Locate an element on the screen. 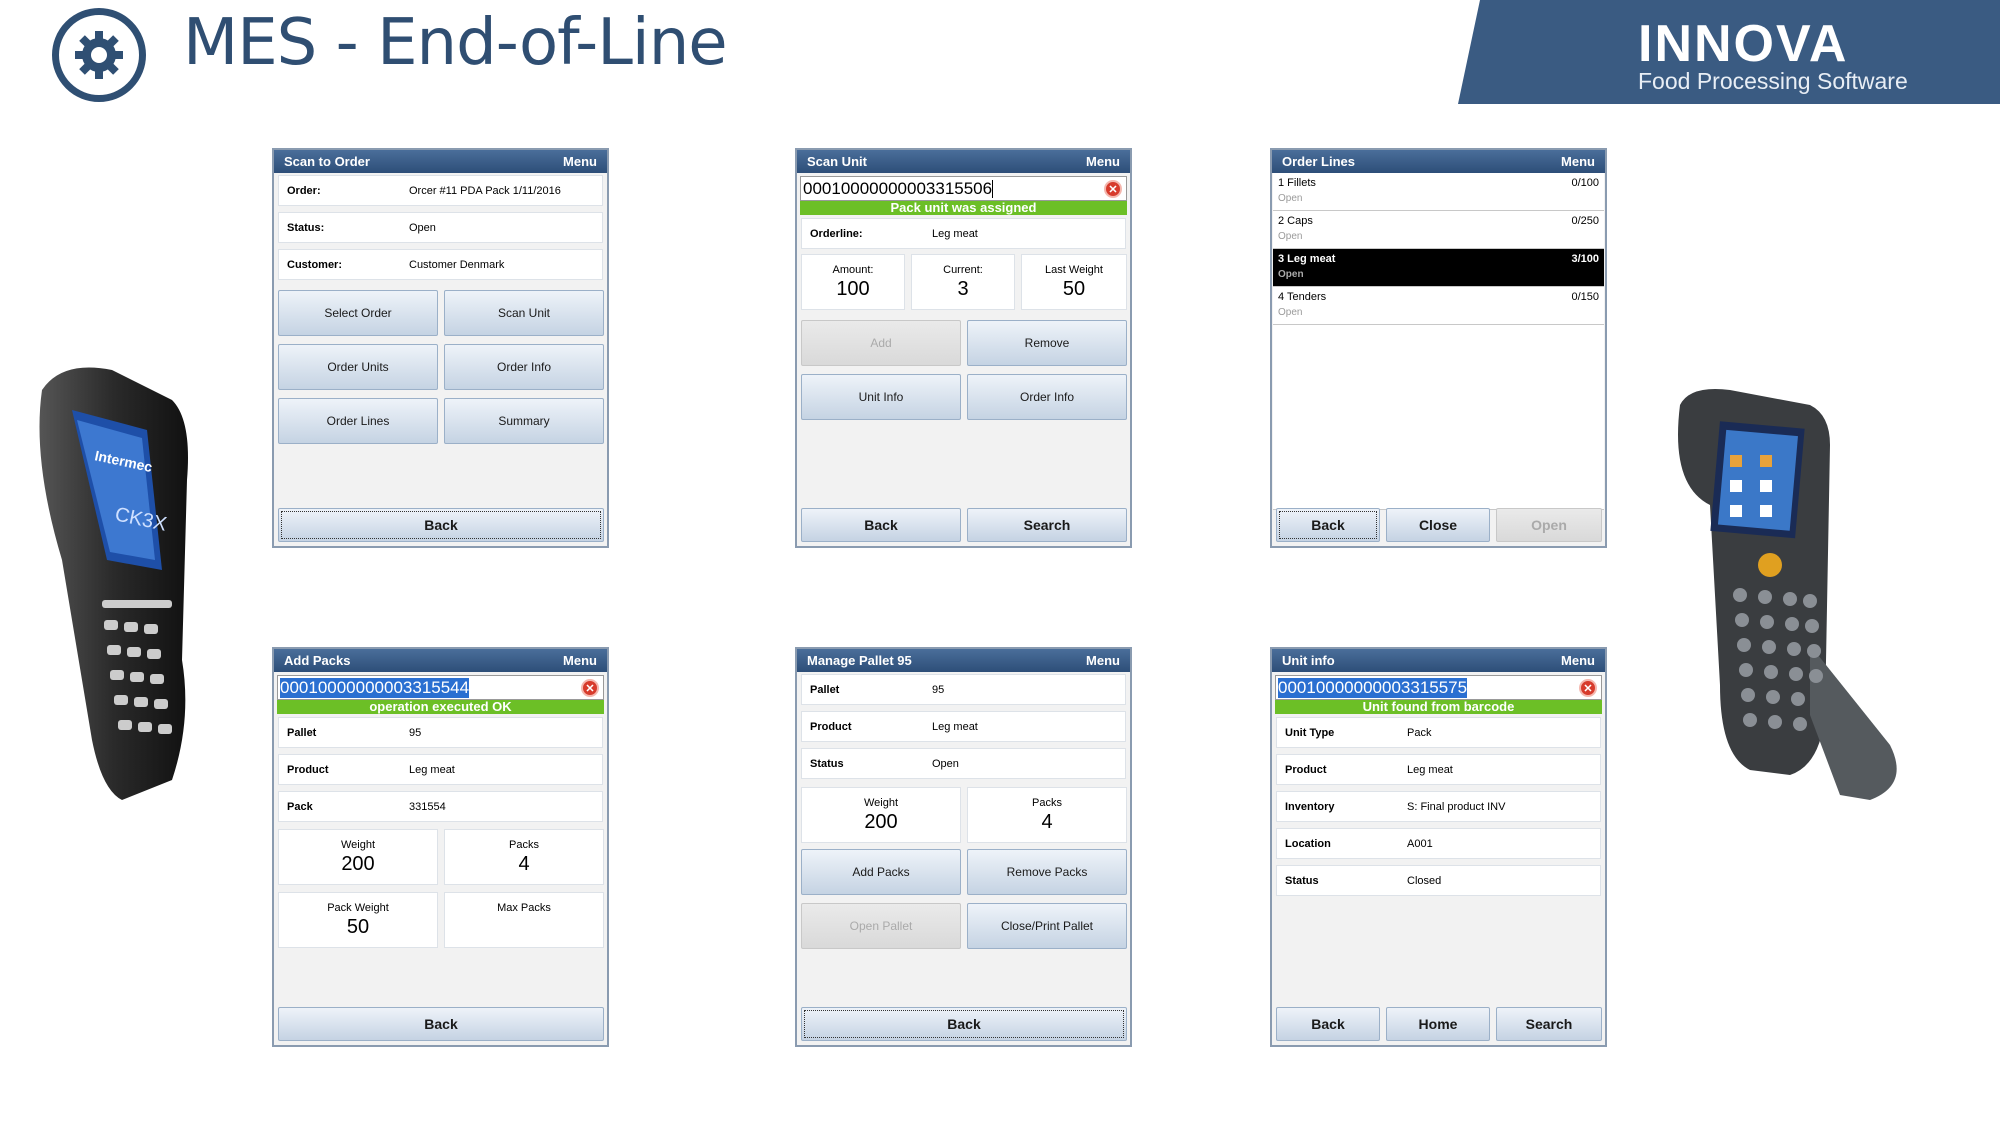  field-label: Unit Type is located at coordinates (1310, 732).